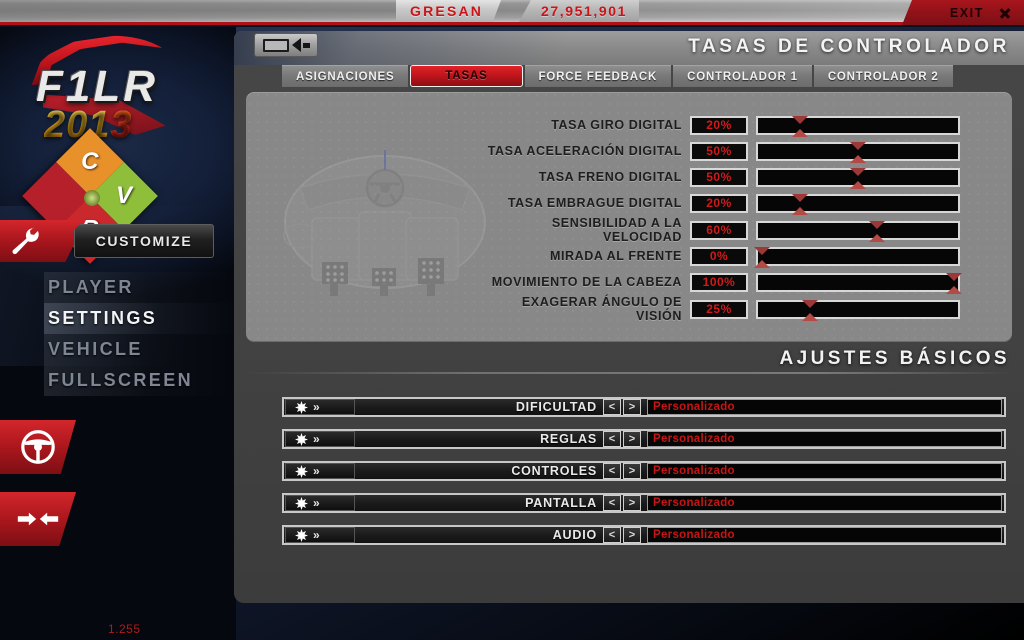 The width and height of the screenshot is (1024, 640). I want to click on page-title: TASAS DE CONTROLADOR, so click(849, 46).